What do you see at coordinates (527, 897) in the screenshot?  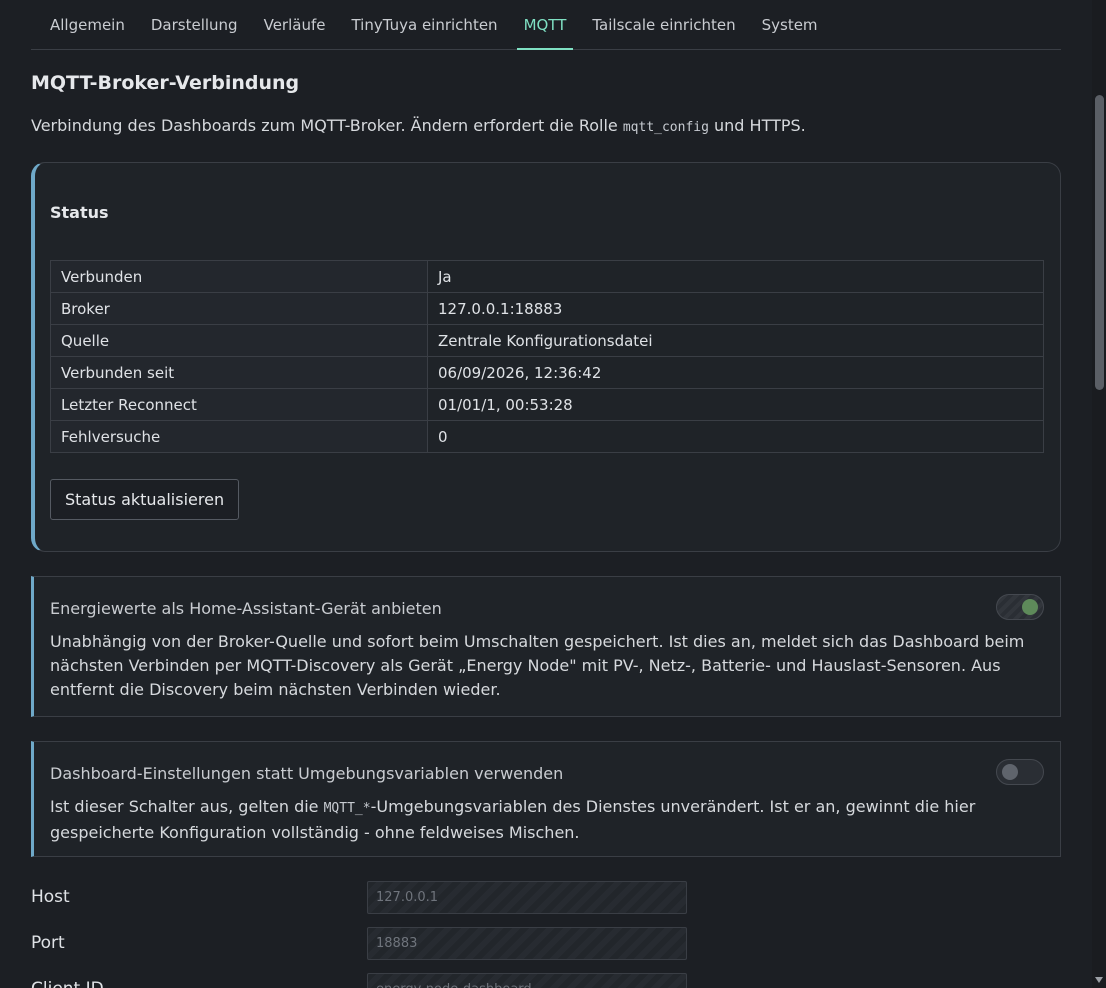 I see `host-input` at bounding box center [527, 897].